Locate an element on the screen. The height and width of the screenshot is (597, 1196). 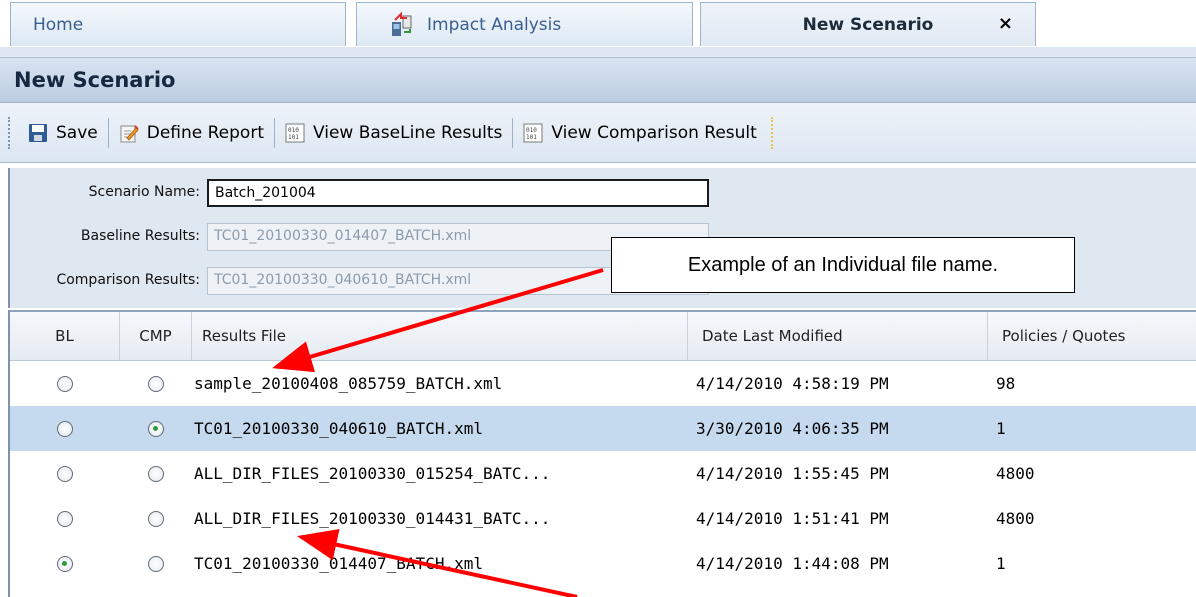
view-comparison-result-button: 010 101 View Comparison Result is located at coordinates (639, 133).